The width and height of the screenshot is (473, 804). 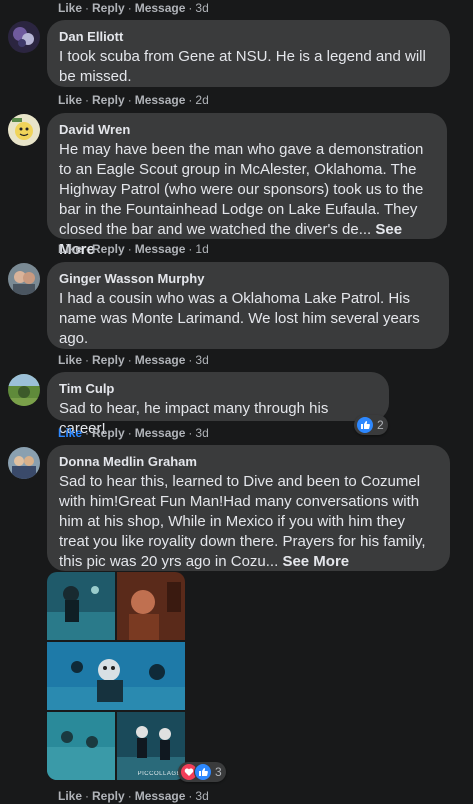 What do you see at coordinates (201, 249) in the screenshot?
I see `timestamp: 1d` at bounding box center [201, 249].